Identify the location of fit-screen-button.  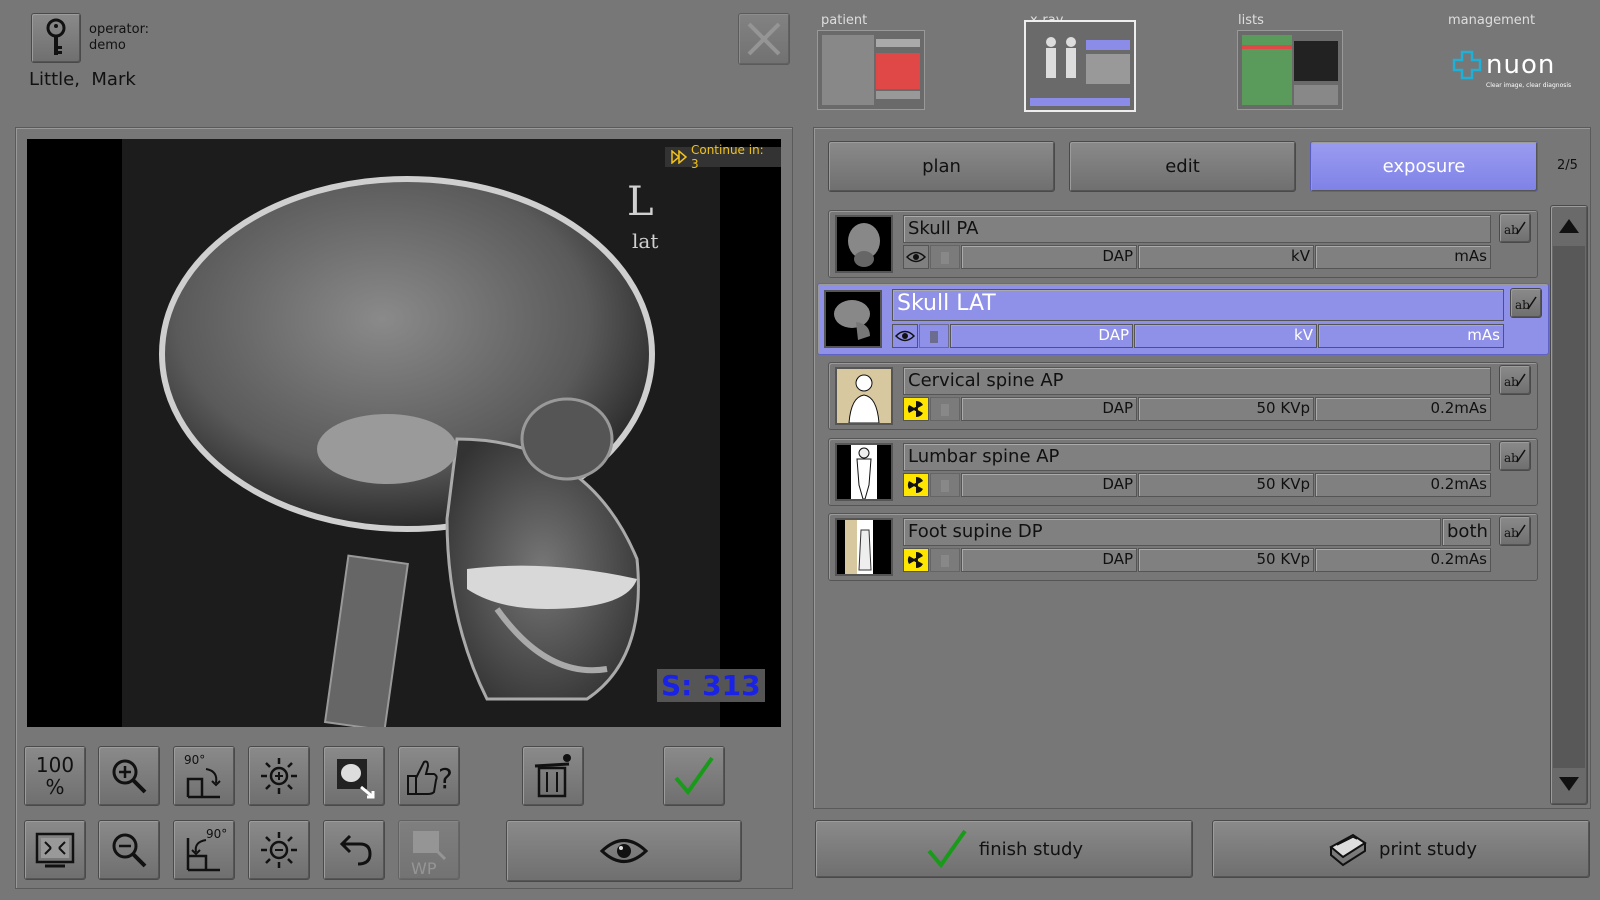
(55, 850).